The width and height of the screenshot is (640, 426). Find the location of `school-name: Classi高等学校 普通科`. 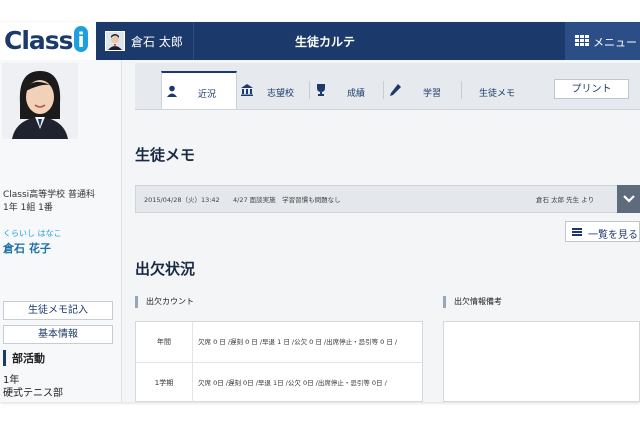

school-name: Classi高等学校 普通科 is located at coordinates (49, 195).